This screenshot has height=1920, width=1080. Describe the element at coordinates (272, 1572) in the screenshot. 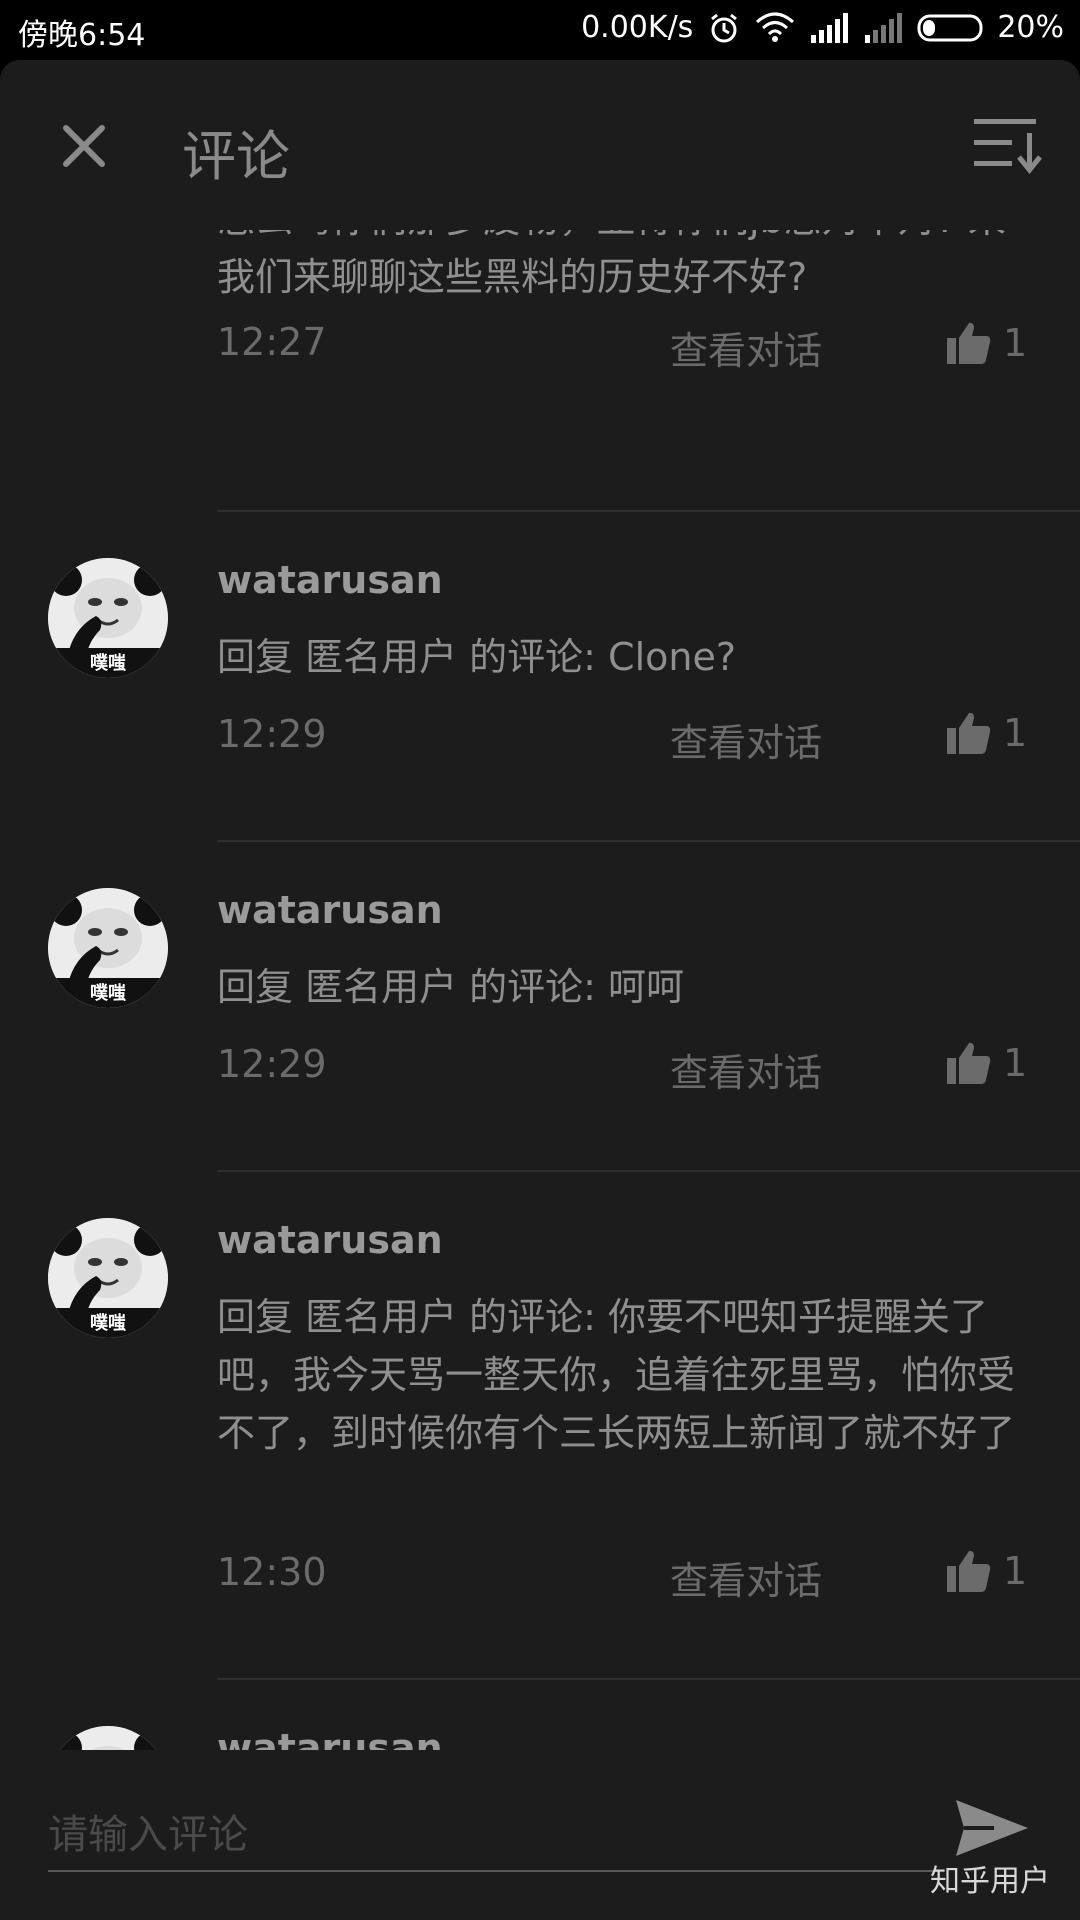

I see `comment-time: 12:30` at that location.